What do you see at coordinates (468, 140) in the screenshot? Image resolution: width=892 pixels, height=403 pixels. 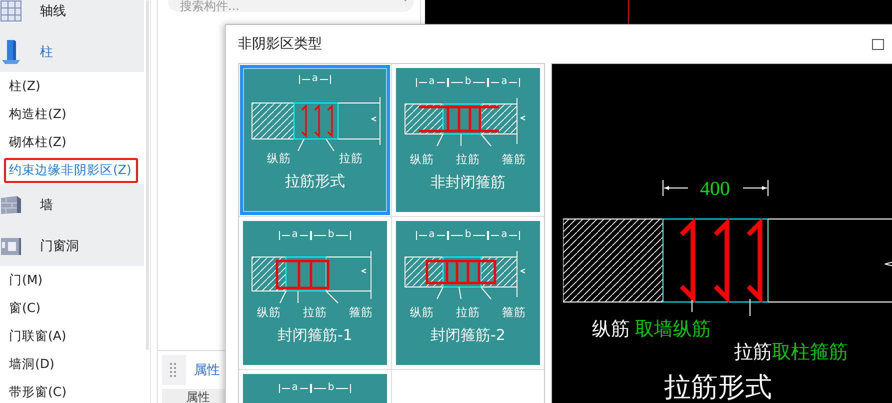 I see `rebar-type-option: a b a 纵筋 拉筋 箍筋 非封闭箍筋` at bounding box center [468, 140].